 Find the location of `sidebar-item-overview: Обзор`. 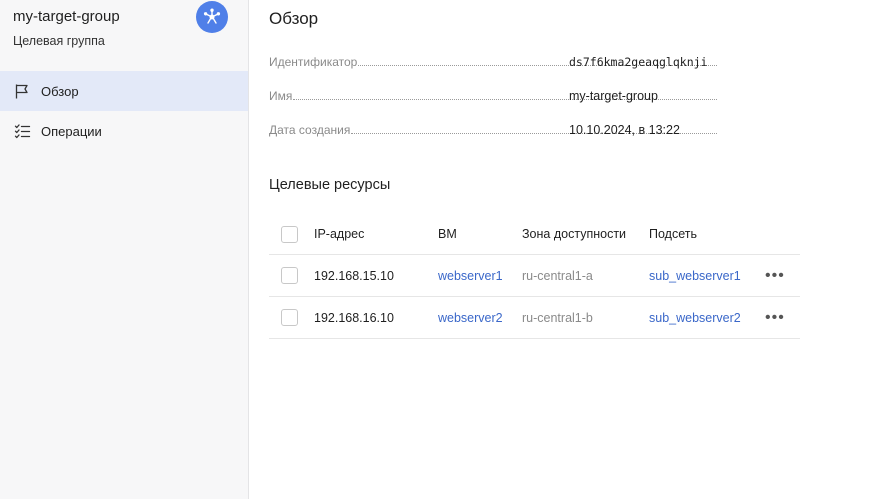

sidebar-item-overview: Обзор is located at coordinates (124, 91).